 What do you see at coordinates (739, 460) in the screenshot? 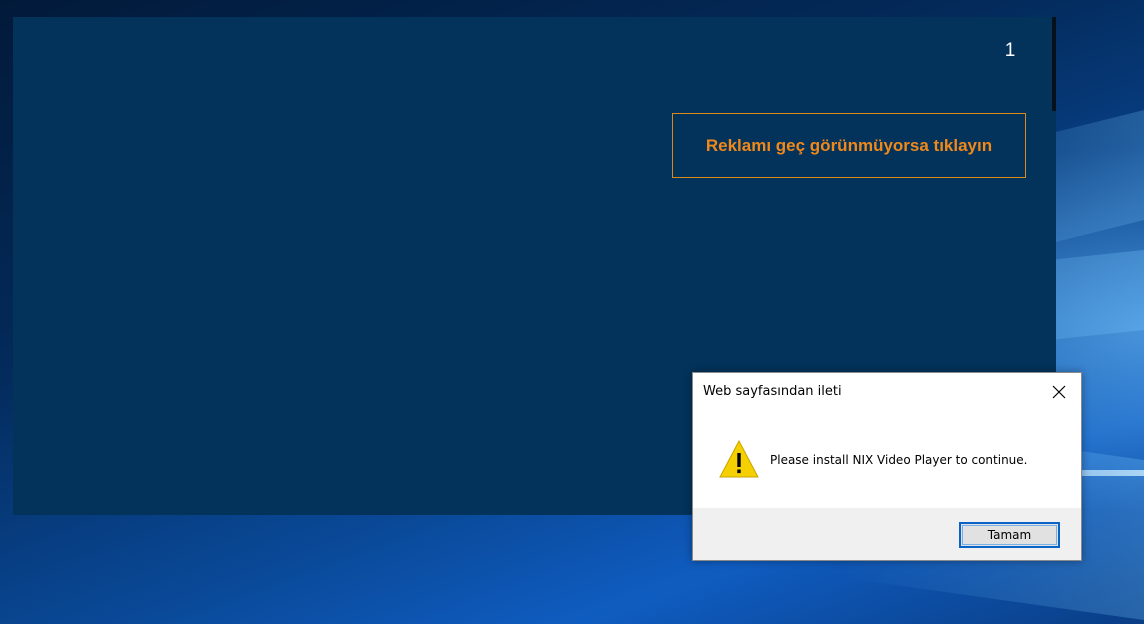
I see `warning-icon` at bounding box center [739, 460].